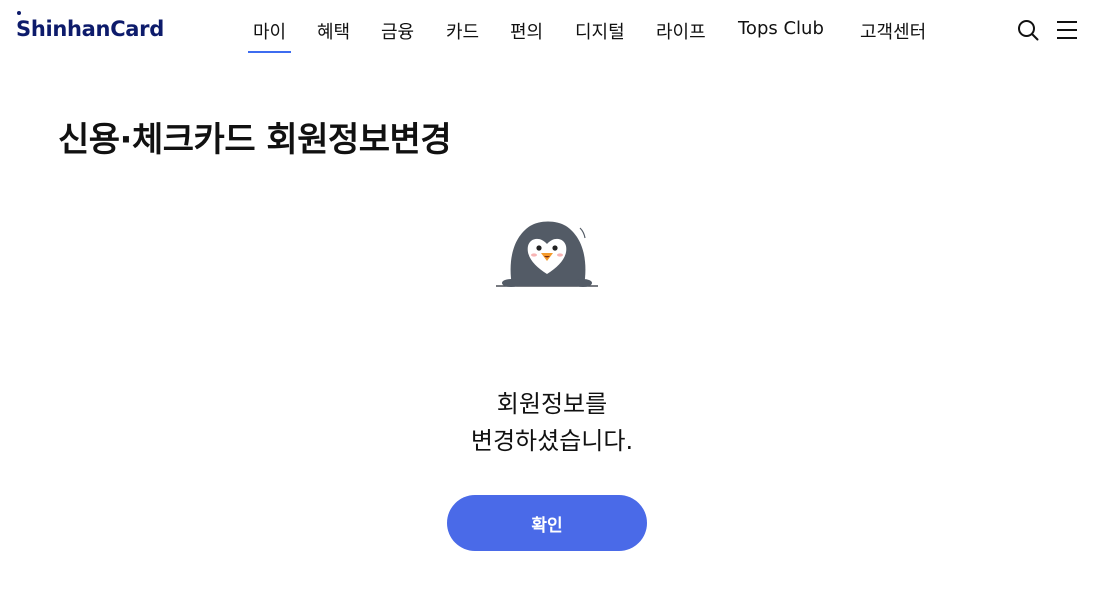 This screenshot has width=1104, height=594. Describe the element at coordinates (681, 31) in the screenshot. I see `nav-item-life: 라이프` at that location.